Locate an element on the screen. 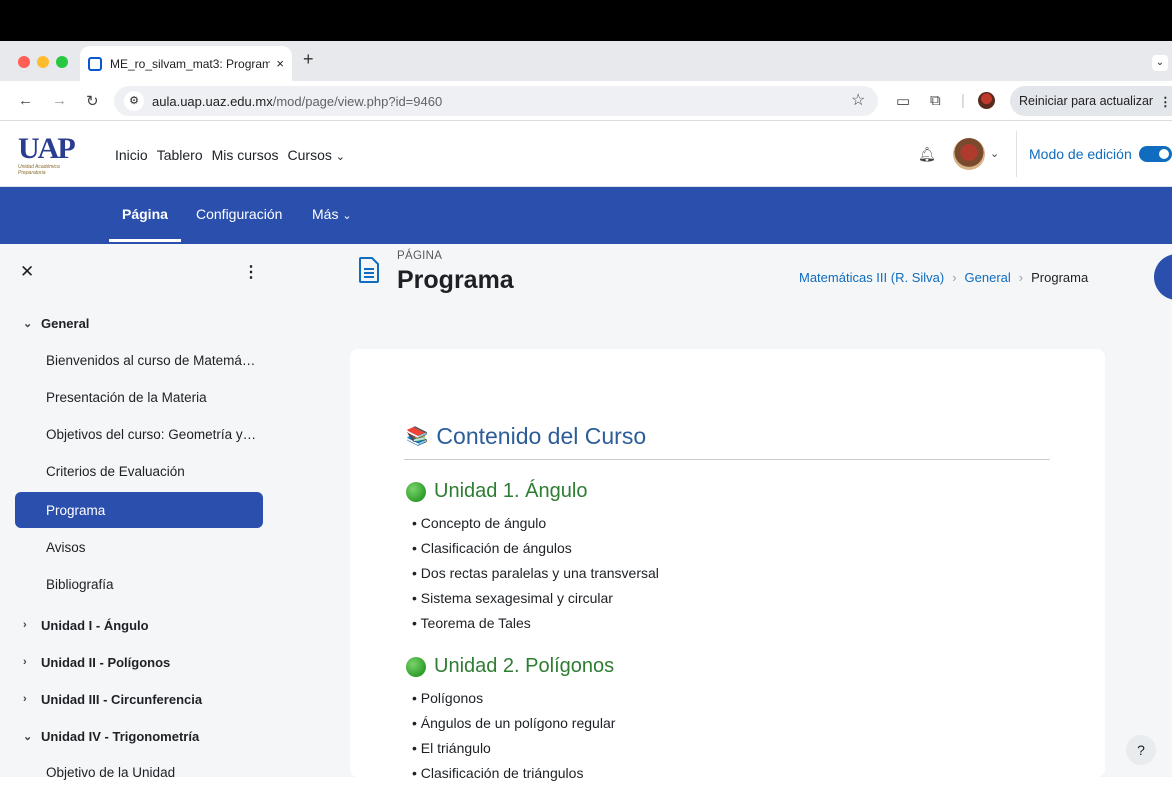 The width and height of the screenshot is (1172, 790). unit-title: Unidad 1. Ángulo is located at coordinates (511, 491).